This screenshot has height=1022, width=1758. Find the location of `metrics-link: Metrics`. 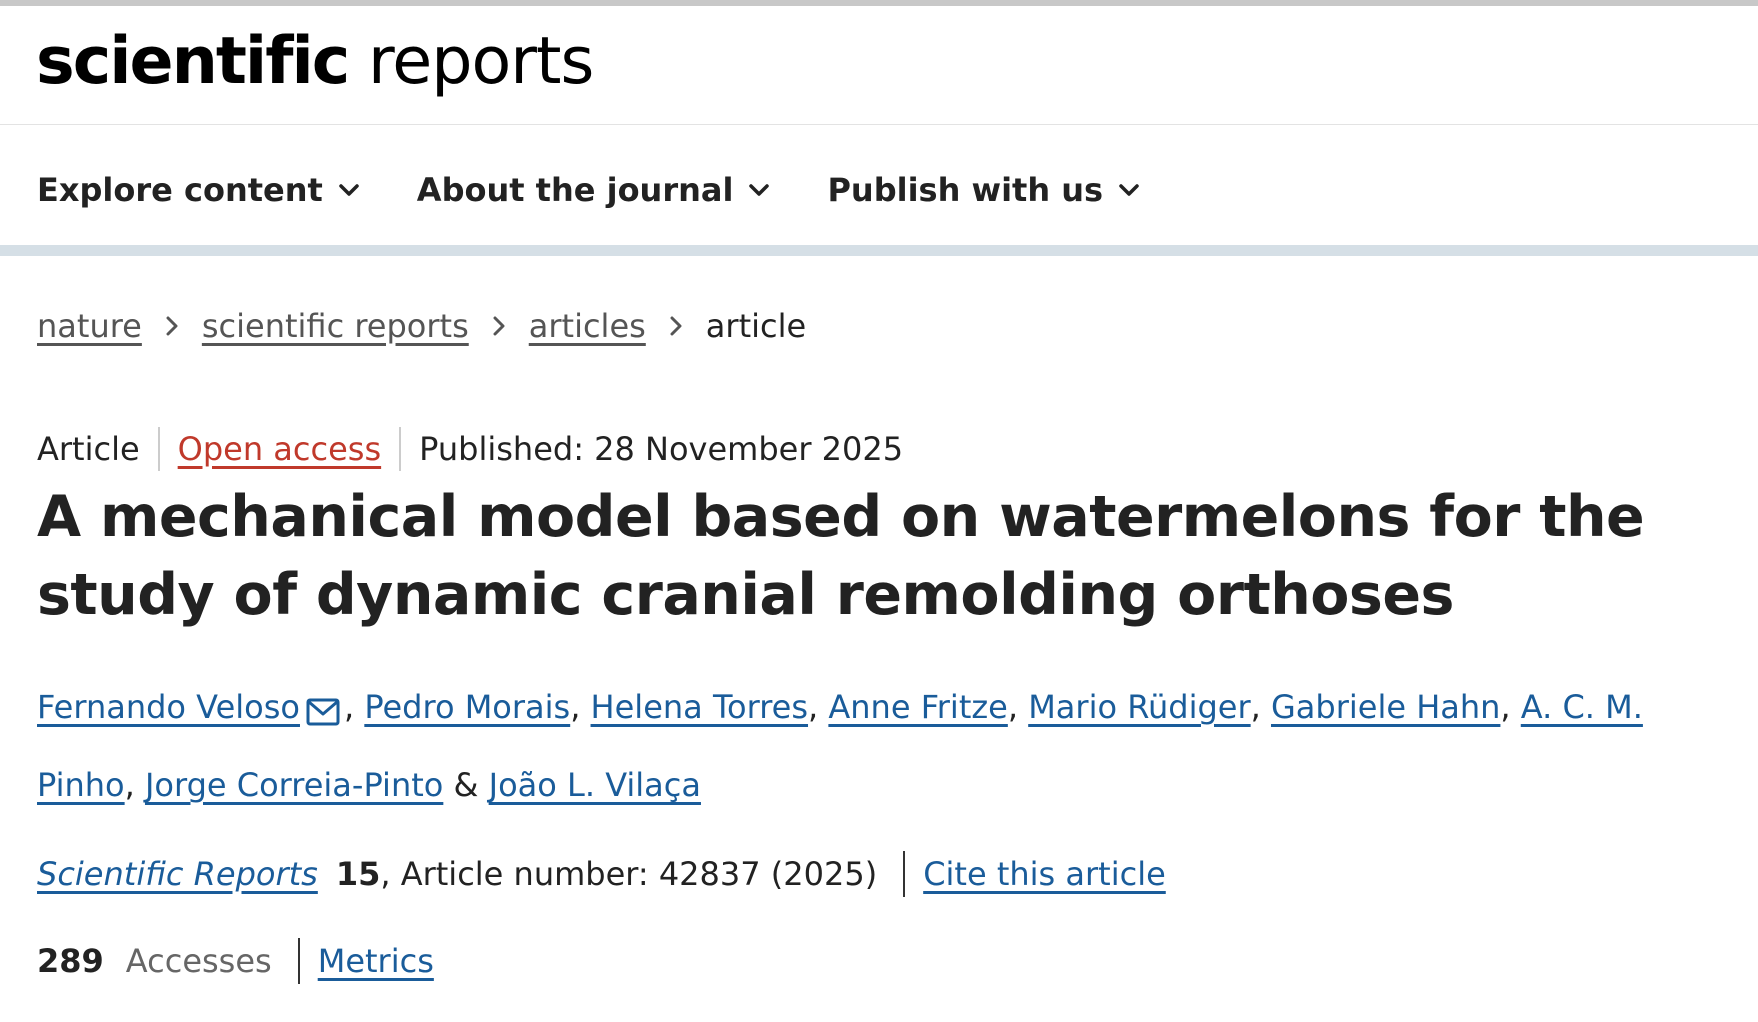

metrics-link: Metrics is located at coordinates (376, 961).